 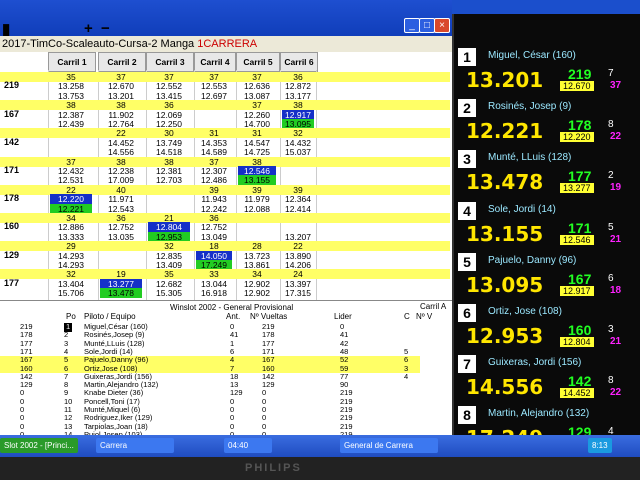 I want to click on taskbar-task-clock: 04:40, so click(x=248, y=445).